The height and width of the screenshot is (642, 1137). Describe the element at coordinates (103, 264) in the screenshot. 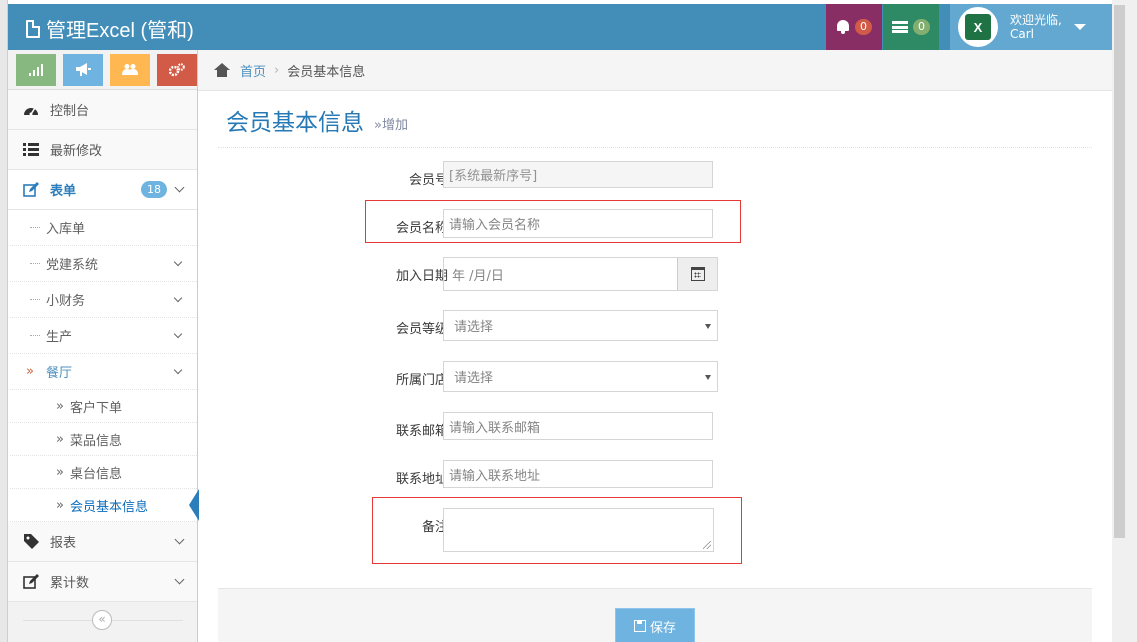

I see `sidebar-item-party-system: 党建系统` at that location.